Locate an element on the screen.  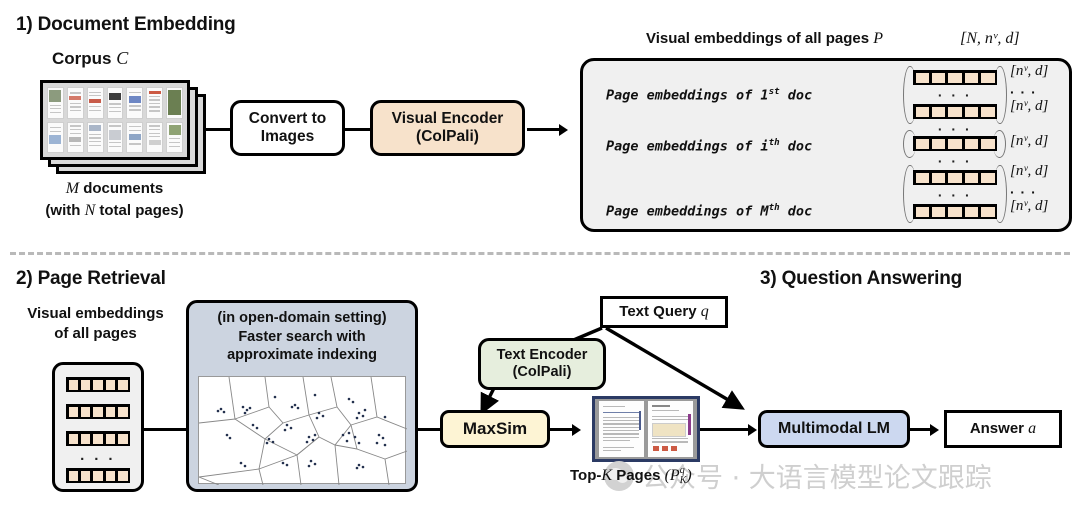
corpus-thumbnail-grid is located at coordinates (115, 120).